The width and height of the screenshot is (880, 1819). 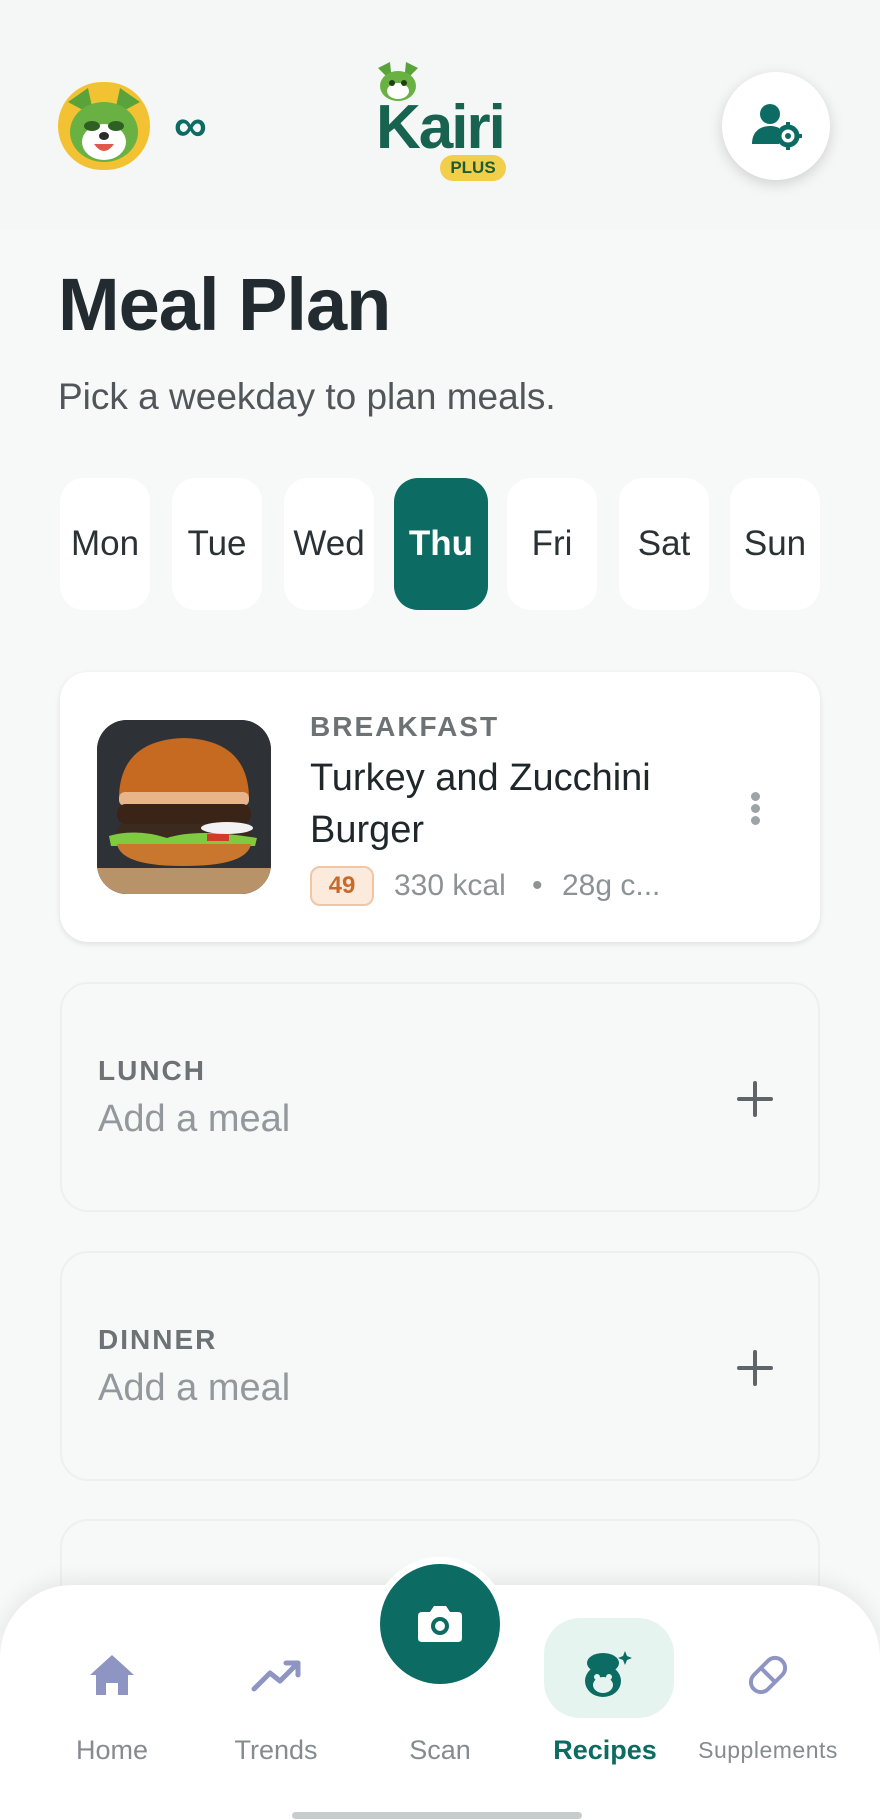 What do you see at coordinates (768, 1750) in the screenshot?
I see `nav-supplements-label: Supplements` at bounding box center [768, 1750].